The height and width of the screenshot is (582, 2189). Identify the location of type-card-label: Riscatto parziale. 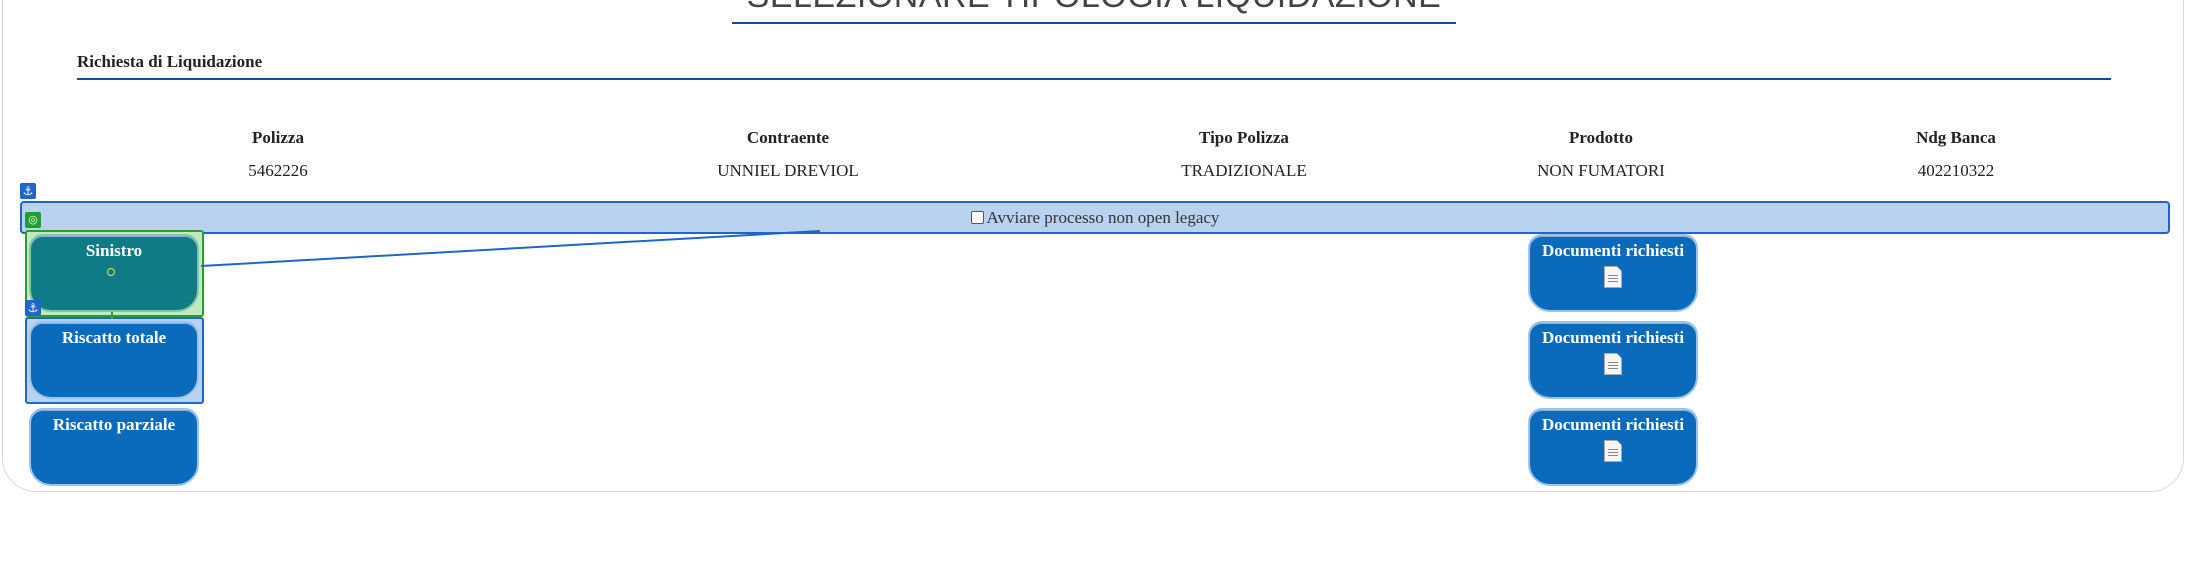
(114, 424).